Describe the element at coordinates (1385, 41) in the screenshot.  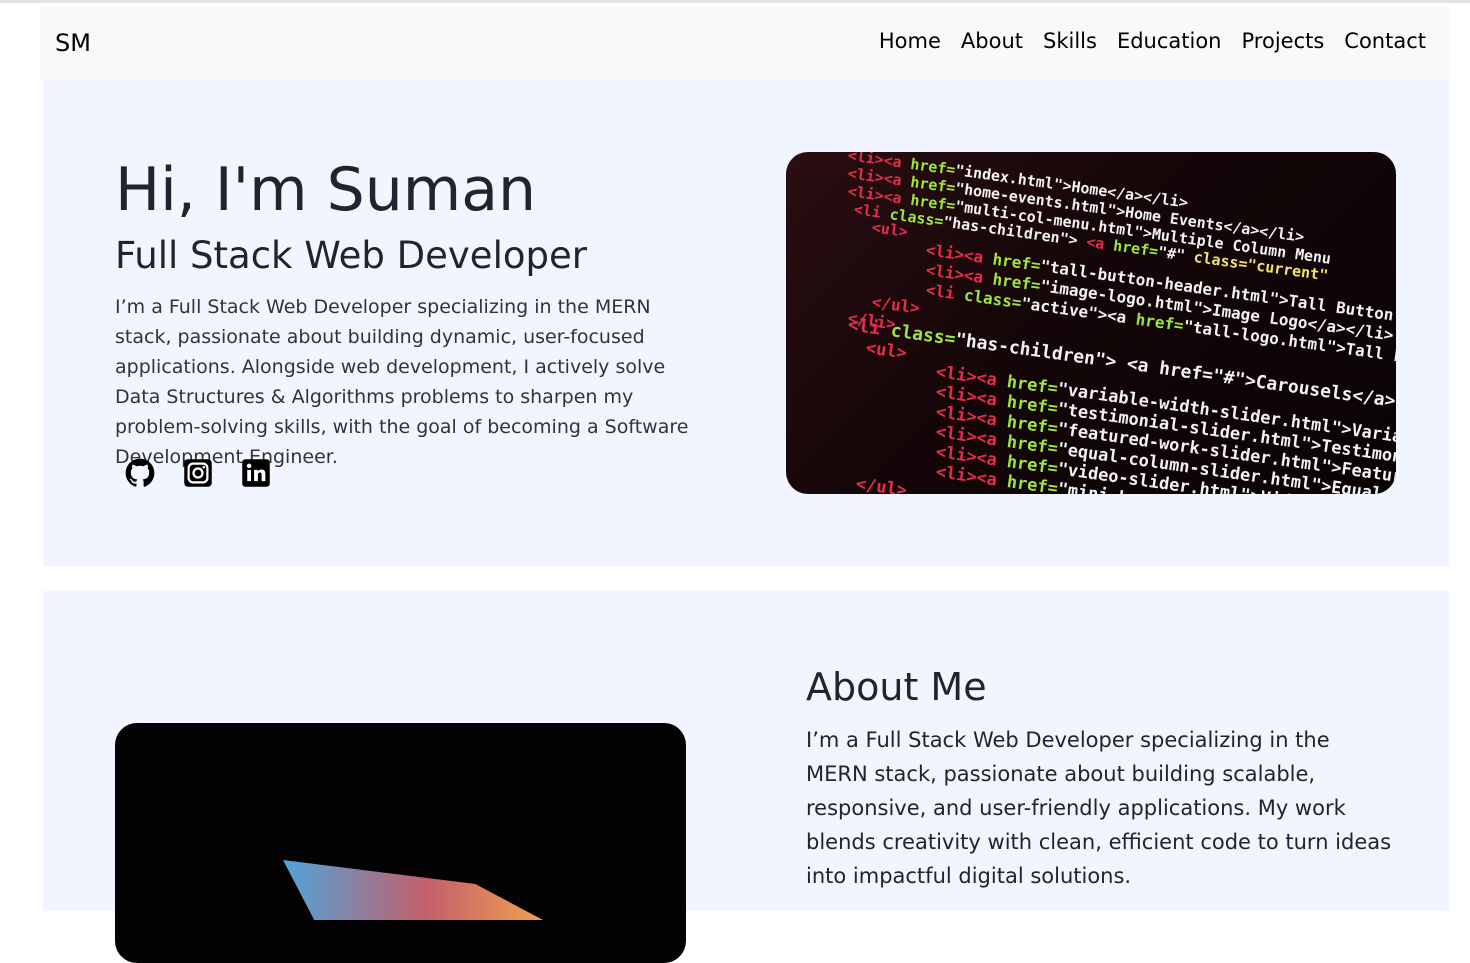
I see `nav-link-contact: Contact` at that location.